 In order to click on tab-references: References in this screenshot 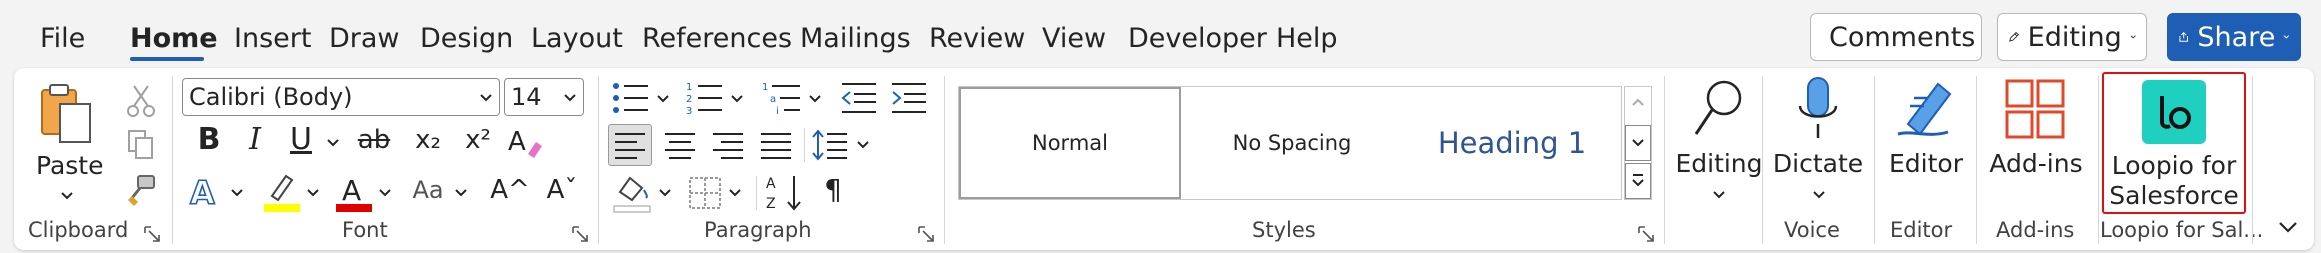, I will do `click(717, 39)`.